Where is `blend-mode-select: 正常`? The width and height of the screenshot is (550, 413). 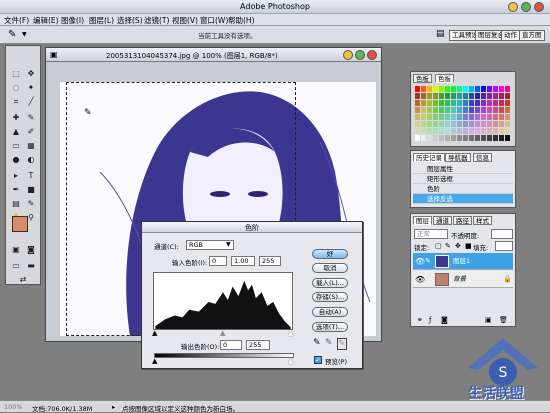 blend-mode-select: 正常 is located at coordinates (431, 234).